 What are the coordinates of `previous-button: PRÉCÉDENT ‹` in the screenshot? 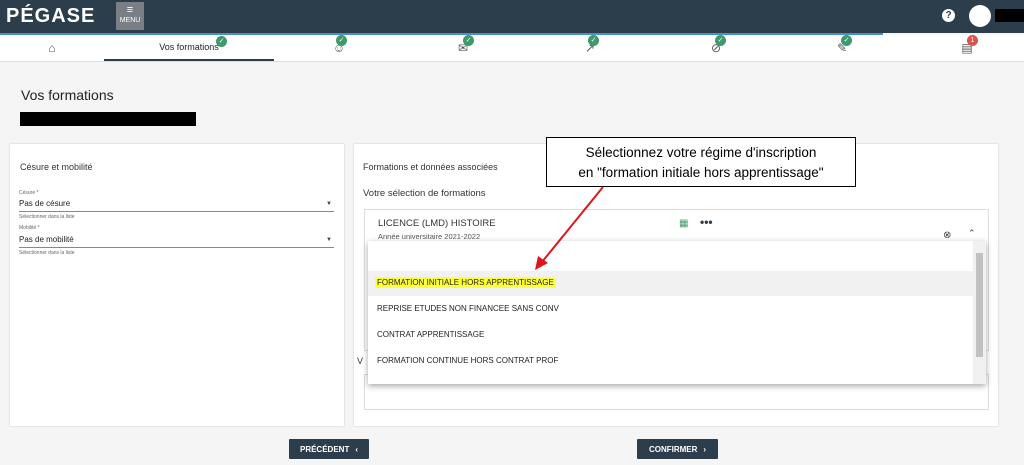 It's located at (329, 449).